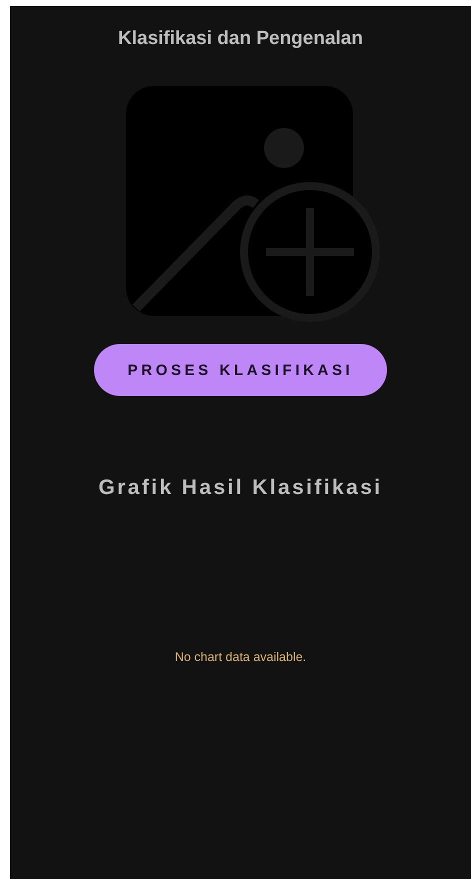 The image size is (471, 879). What do you see at coordinates (240, 39) in the screenshot?
I see `app-title: Klasifikasi dan Pengenalan` at bounding box center [240, 39].